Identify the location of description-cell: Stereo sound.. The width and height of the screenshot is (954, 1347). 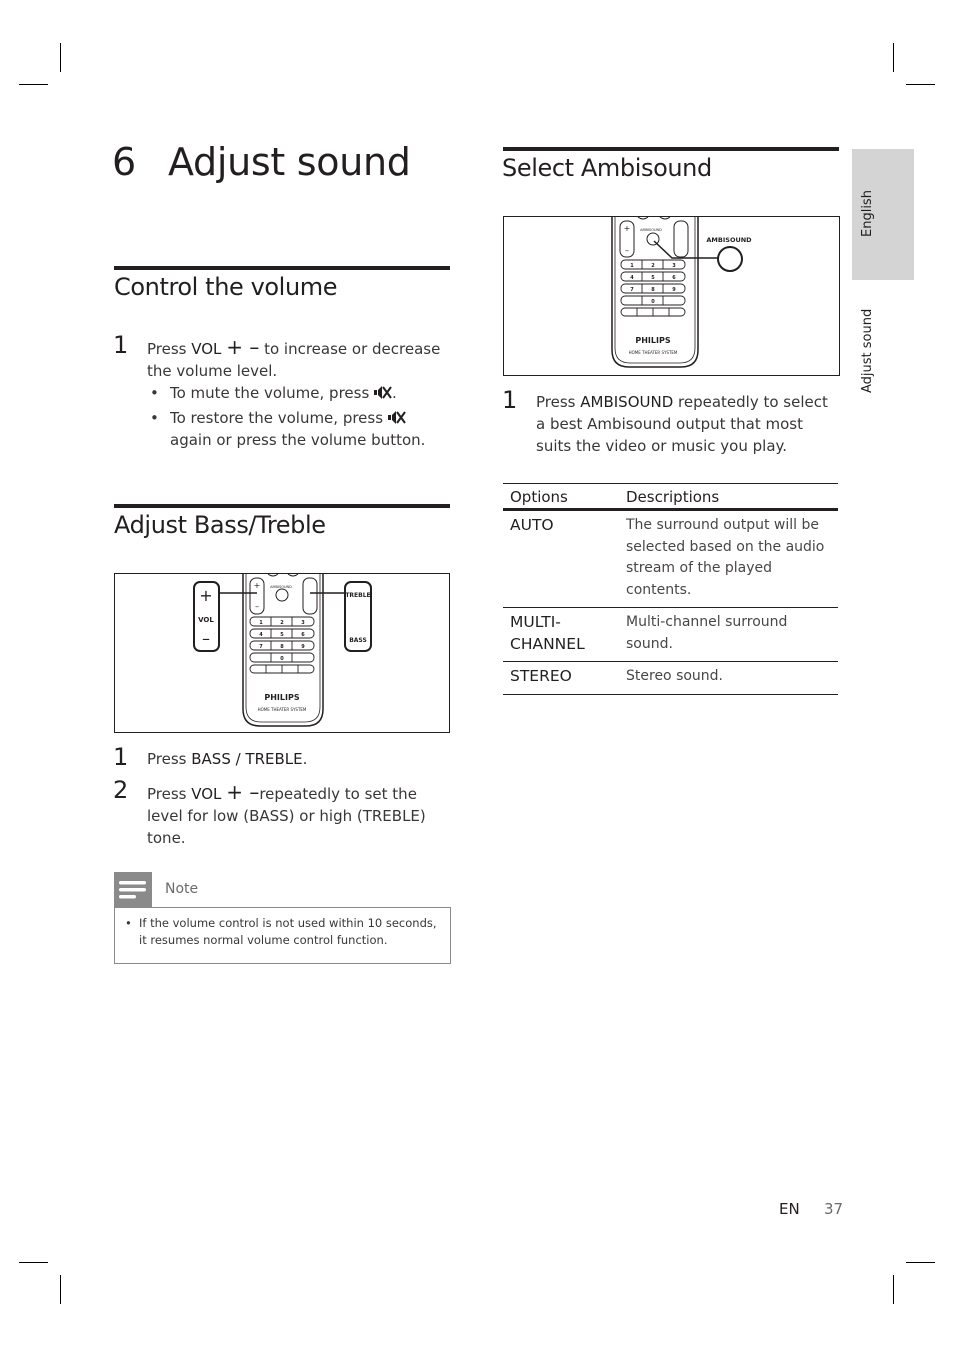
(728, 678).